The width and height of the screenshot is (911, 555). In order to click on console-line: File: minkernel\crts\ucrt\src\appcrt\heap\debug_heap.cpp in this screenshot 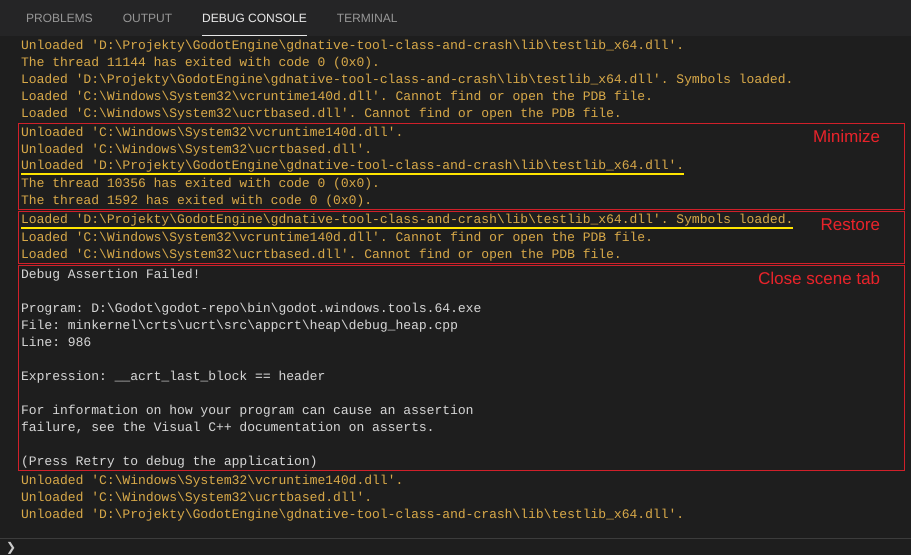, I will do `click(239, 325)`.